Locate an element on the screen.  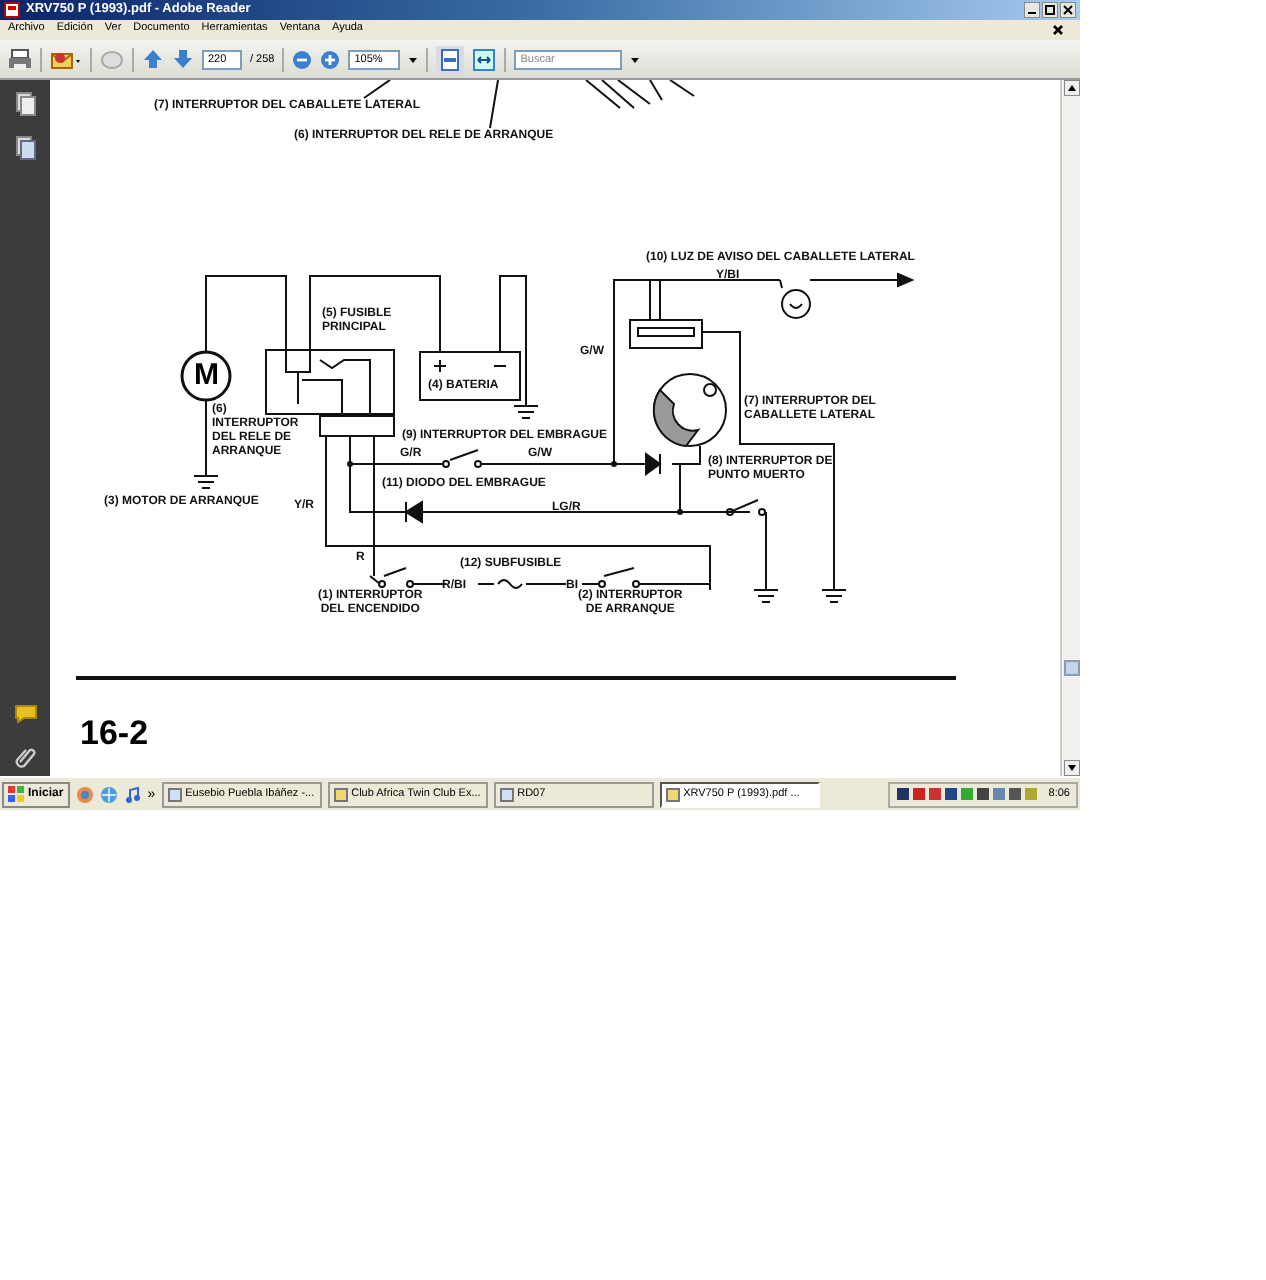
restore-button is located at coordinates (1050, 10).